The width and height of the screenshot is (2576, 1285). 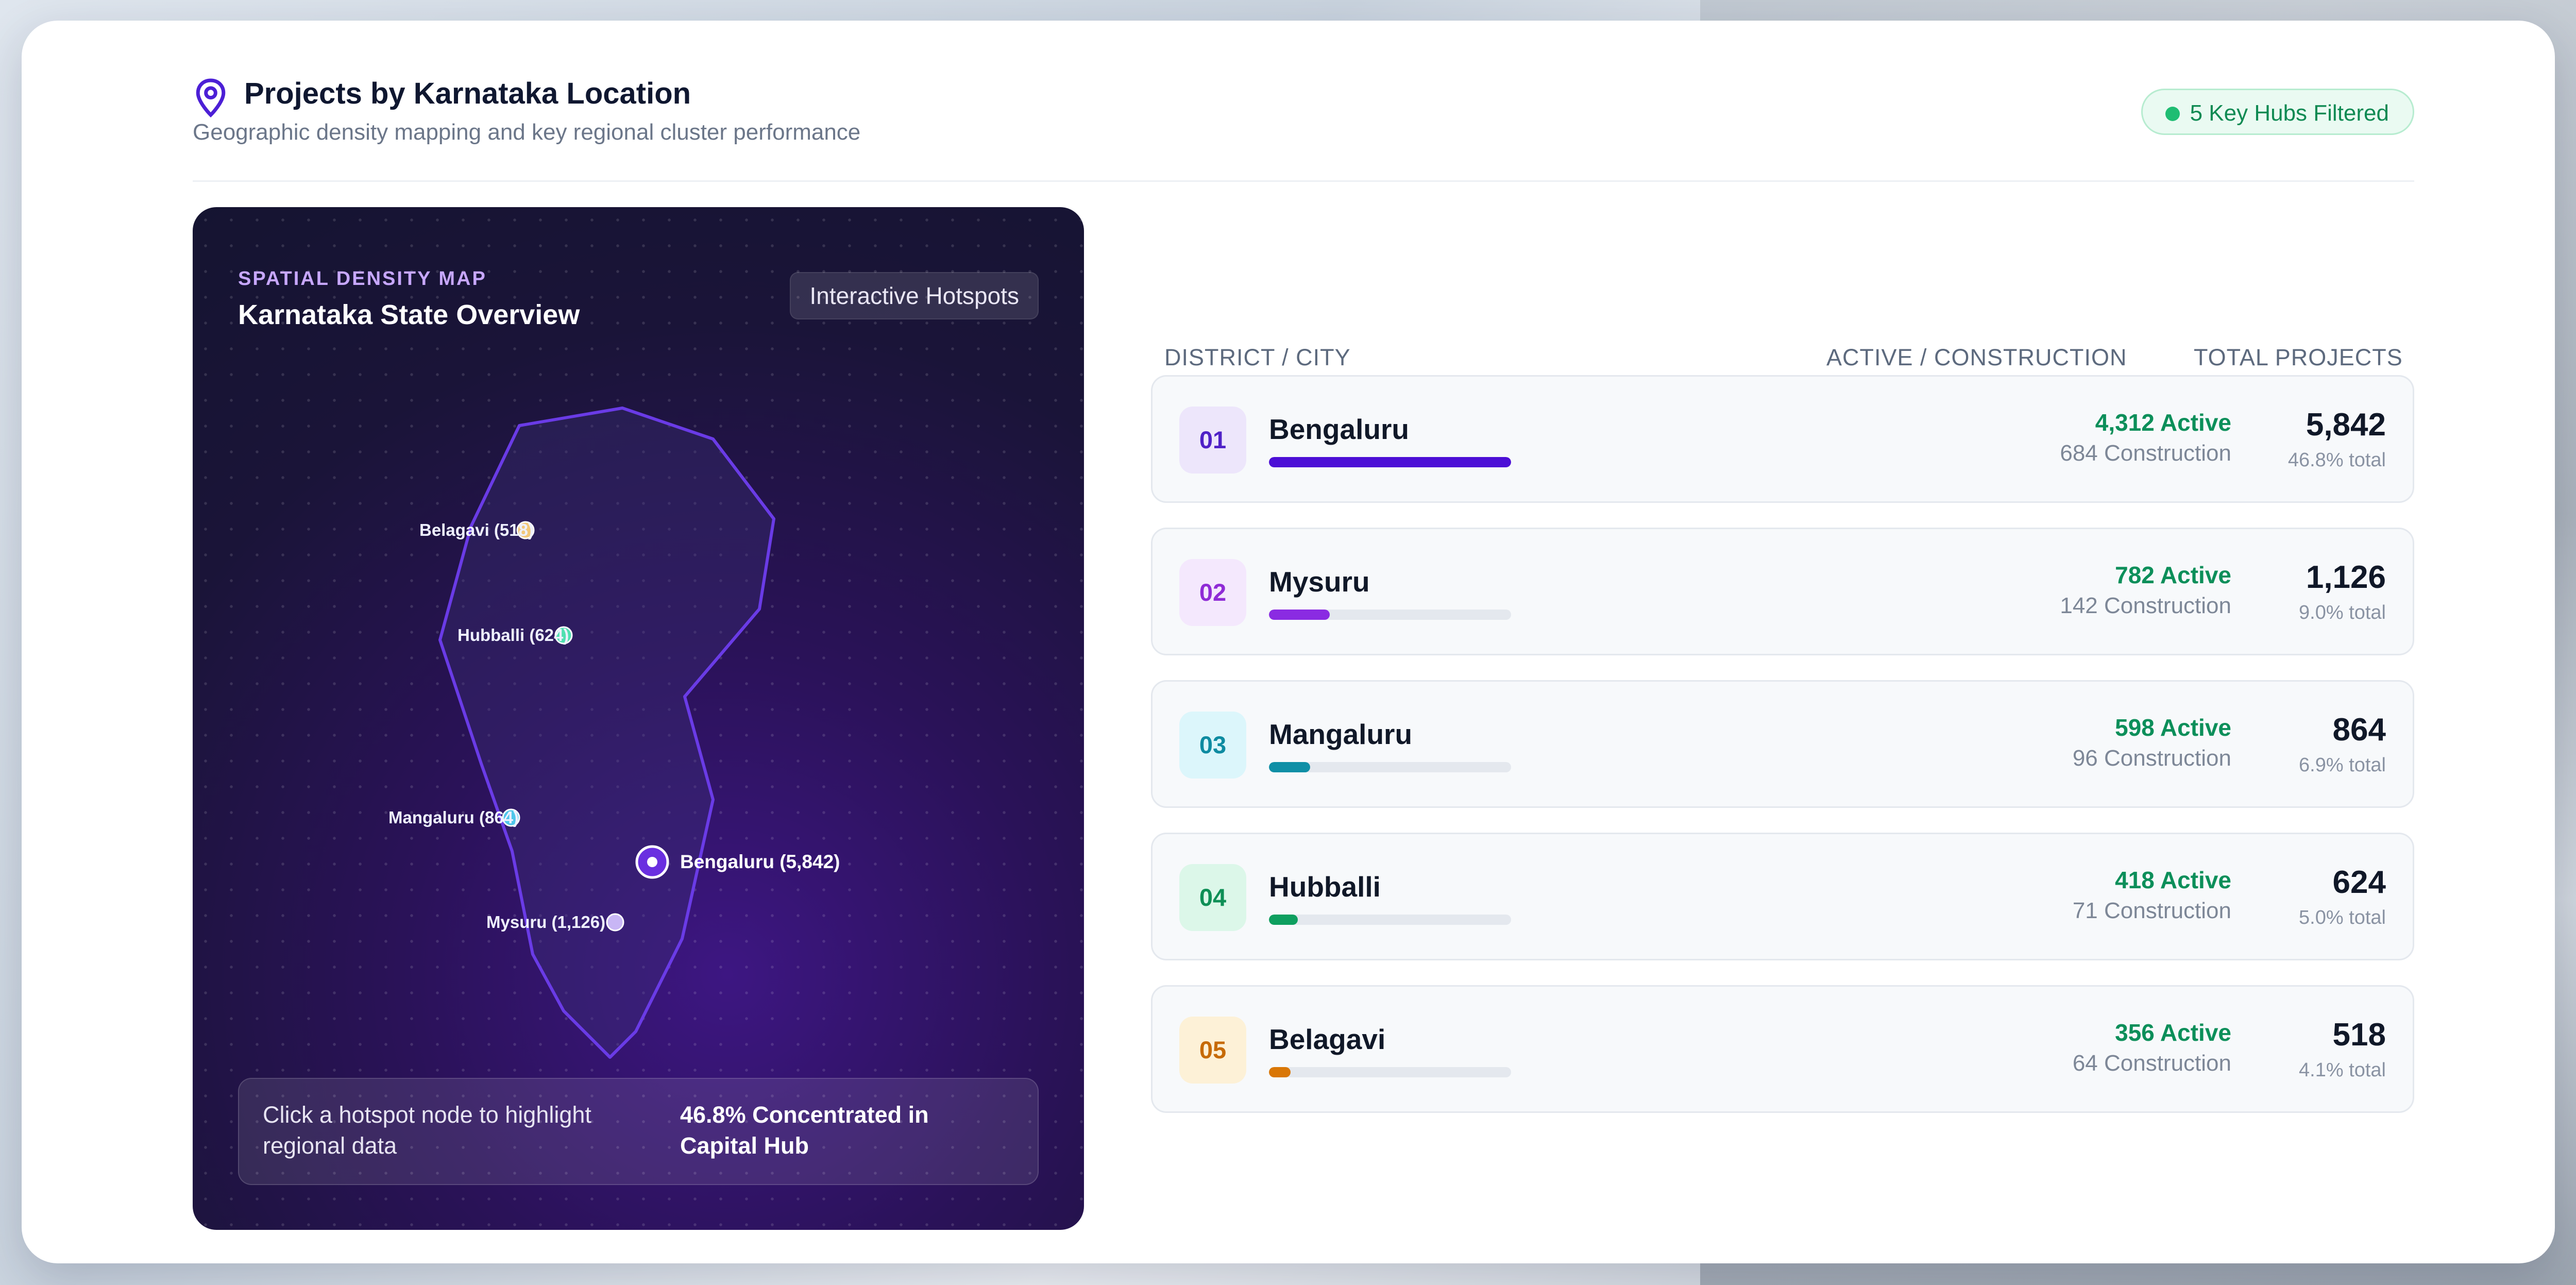 I want to click on construction-count: 96 Construction, so click(x=2151, y=758).